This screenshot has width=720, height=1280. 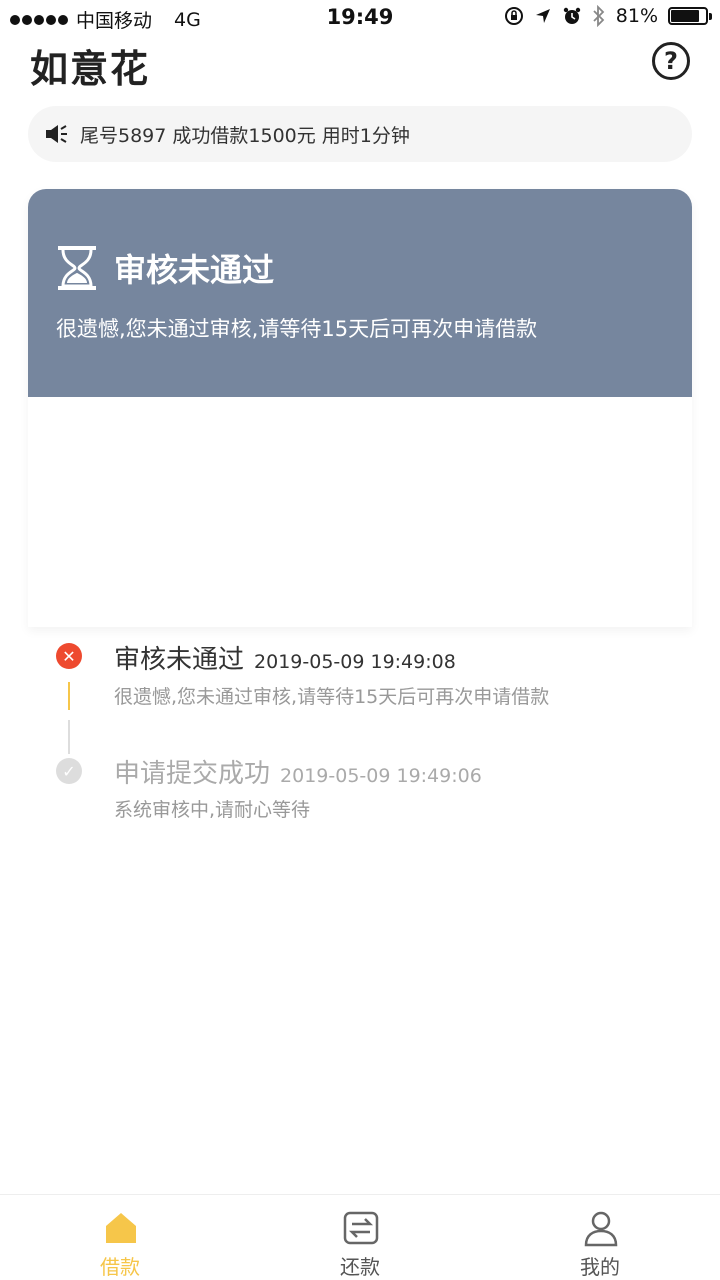 I want to click on tab-mine: 我的, so click(x=600, y=1237).